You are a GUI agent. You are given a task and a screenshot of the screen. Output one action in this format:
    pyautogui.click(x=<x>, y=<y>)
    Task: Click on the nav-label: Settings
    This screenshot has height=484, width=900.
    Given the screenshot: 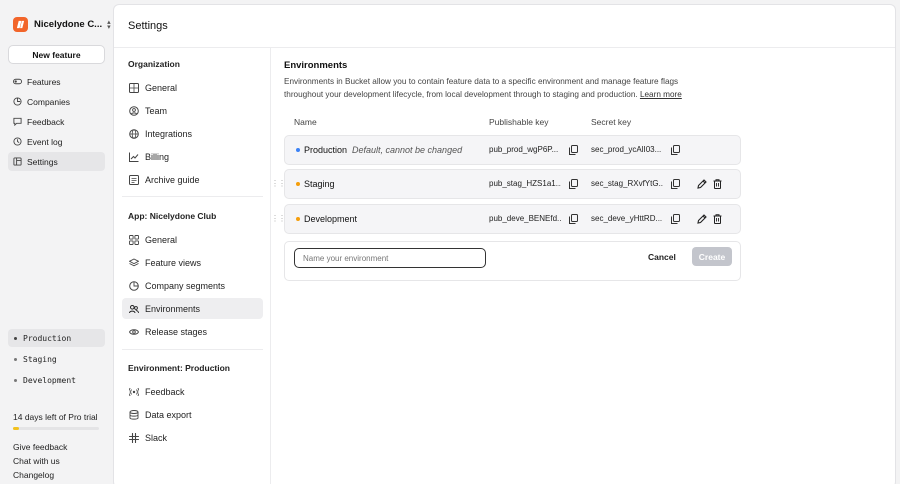 What is the action you would take?
    pyautogui.click(x=42, y=161)
    